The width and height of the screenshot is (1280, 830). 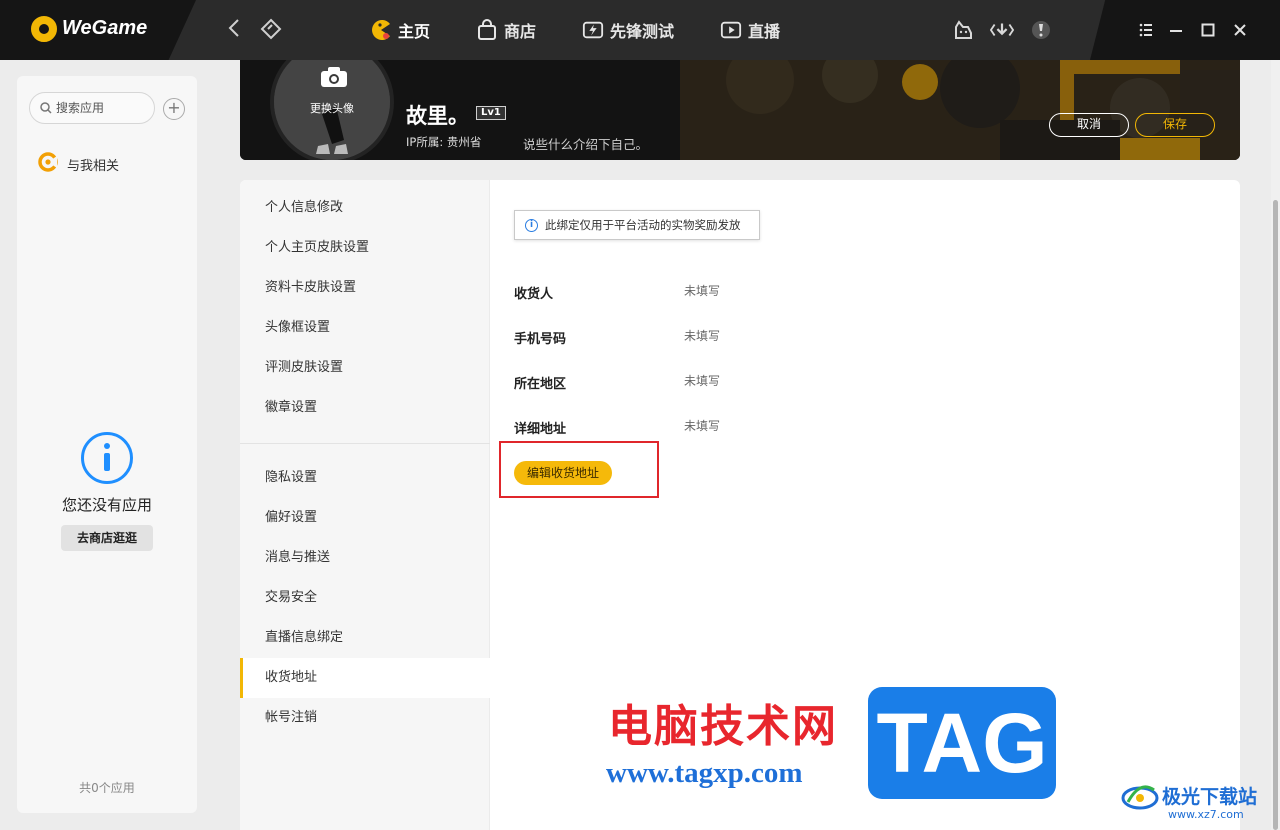 What do you see at coordinates (1146, 30) in the screenshot?
I see `menu-icon` at bounding box center [1146, 30].